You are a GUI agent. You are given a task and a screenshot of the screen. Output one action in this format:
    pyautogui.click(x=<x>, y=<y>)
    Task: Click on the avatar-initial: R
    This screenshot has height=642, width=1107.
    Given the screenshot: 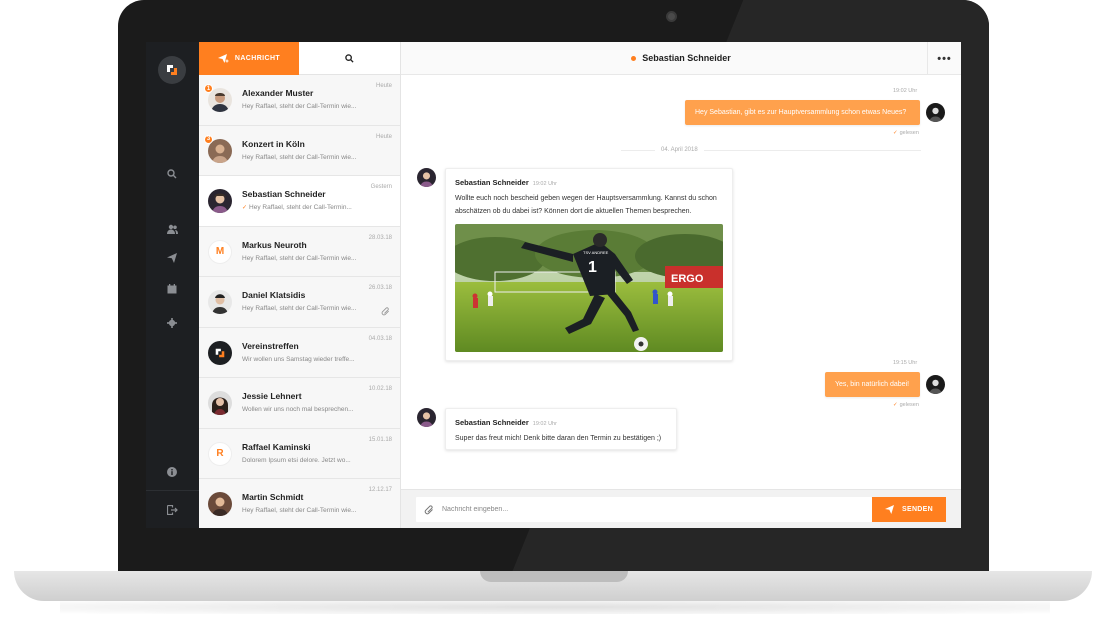 What is the action you would take?
    pyautogui.click(x=220, y=453)
    